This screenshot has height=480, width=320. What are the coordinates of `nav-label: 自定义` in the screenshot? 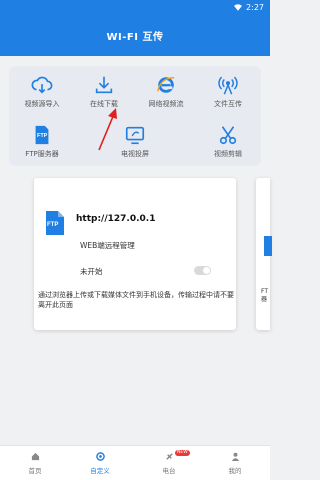 It's located at (100, 471).